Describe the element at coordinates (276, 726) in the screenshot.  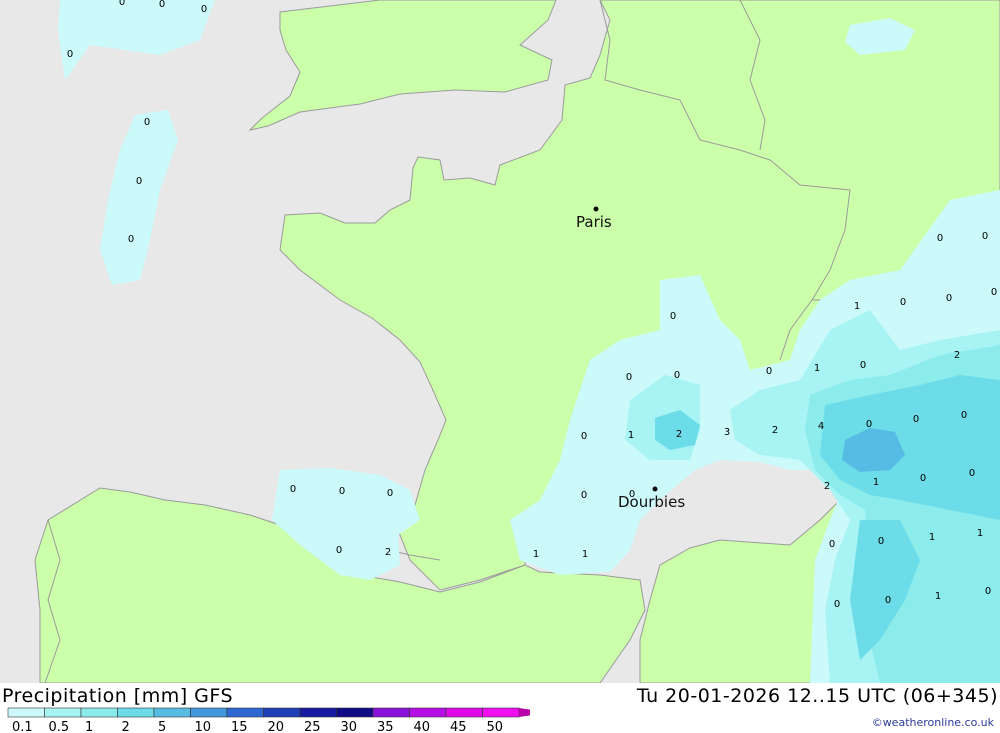
I see `legend-label: 20` at that location.